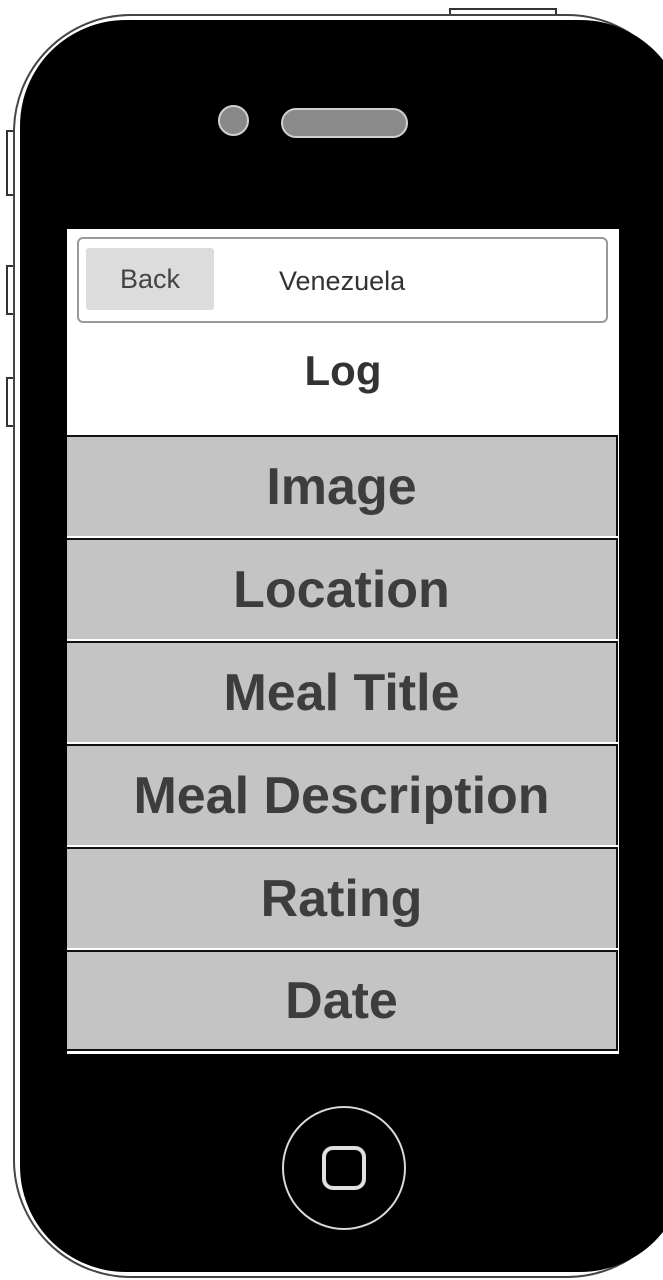  I want to click on speaker-icon, so click(344, 123).